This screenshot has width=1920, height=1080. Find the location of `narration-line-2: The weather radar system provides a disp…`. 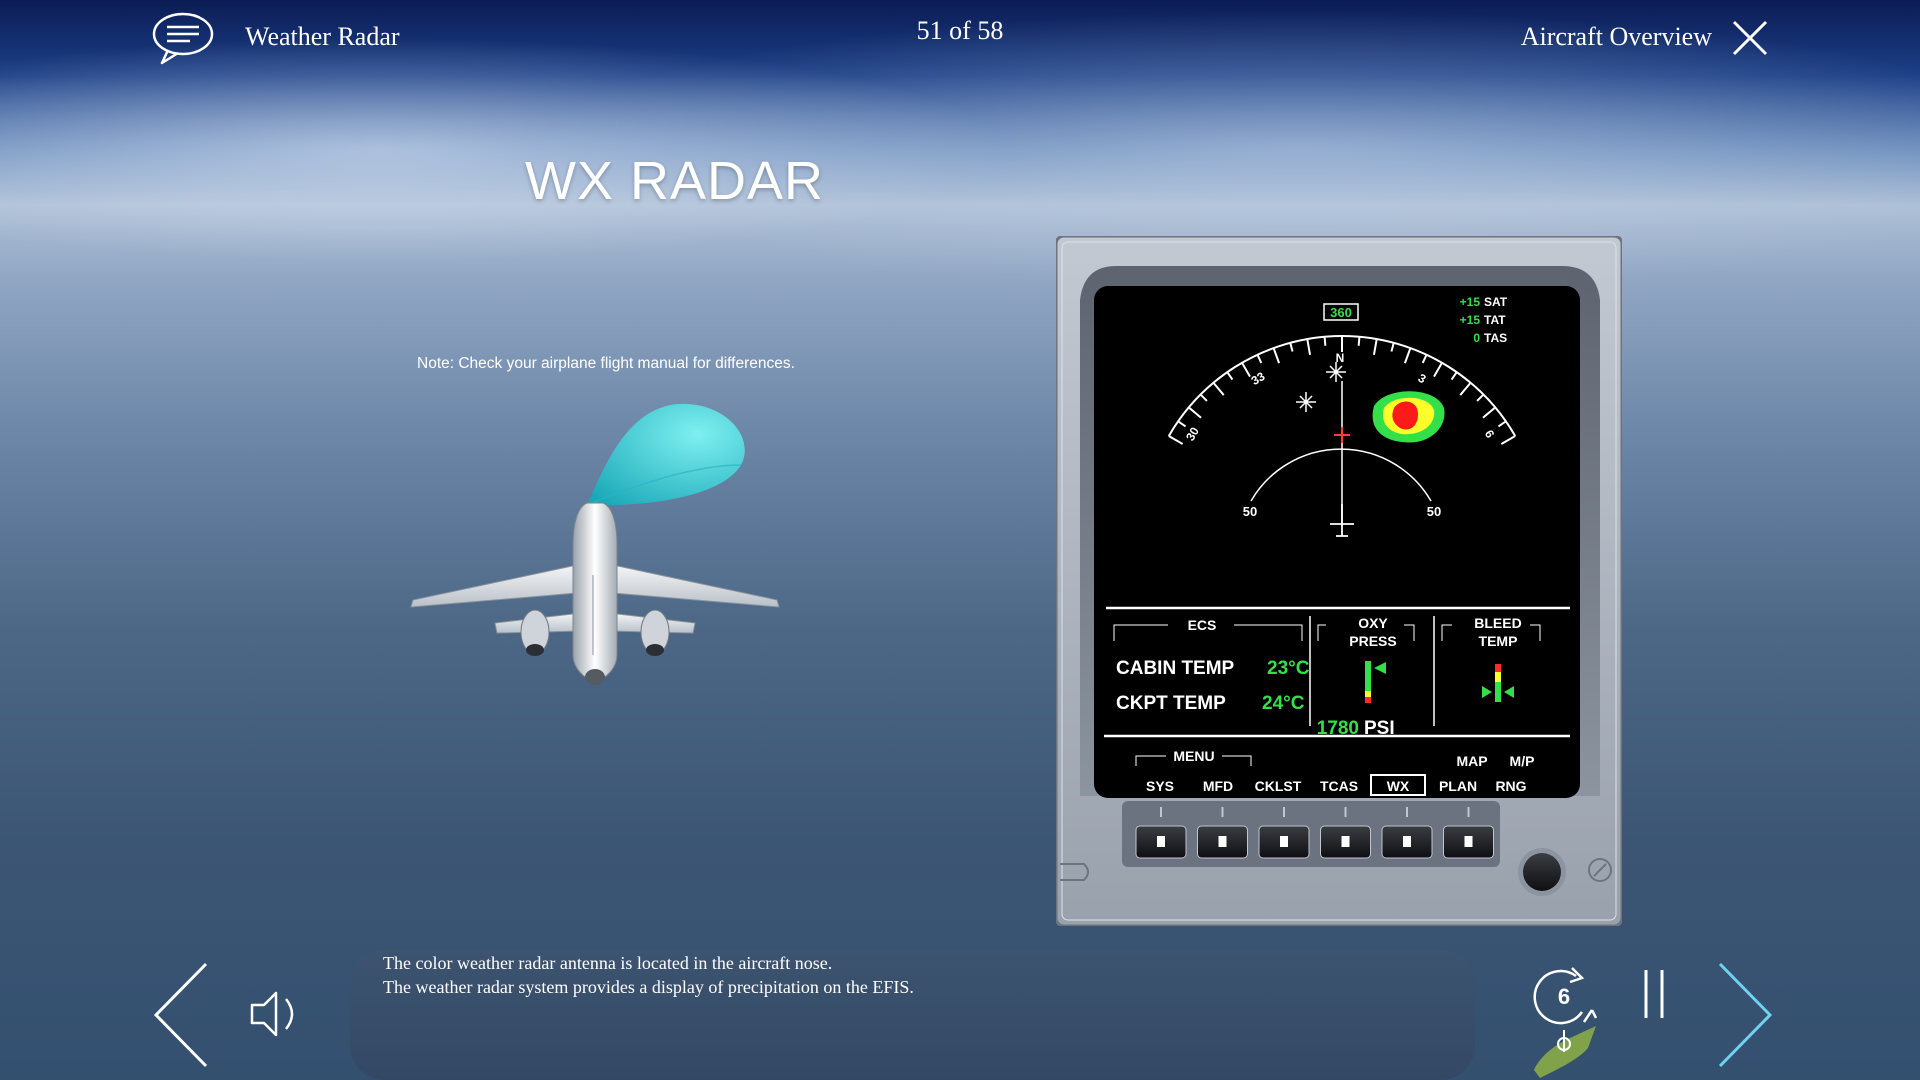

narration-line-2: The weather radar system provides a disp… is located at coordinates (648, 987).